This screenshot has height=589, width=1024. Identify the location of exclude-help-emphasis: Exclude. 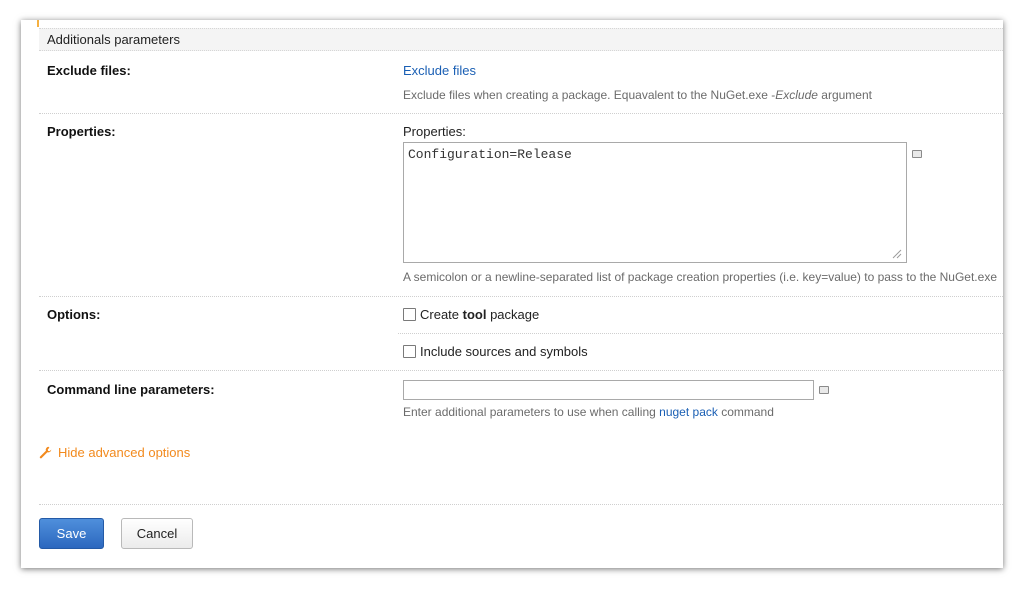
(796, 95).